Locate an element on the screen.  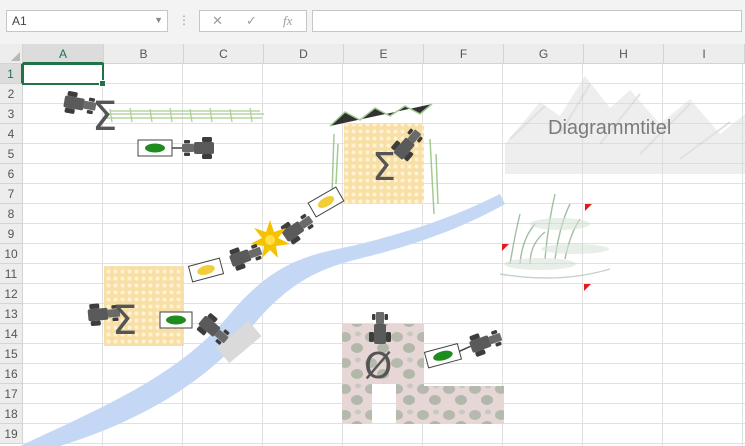
sigma-symbol-1: Σ is located at coordinates (104, 117).